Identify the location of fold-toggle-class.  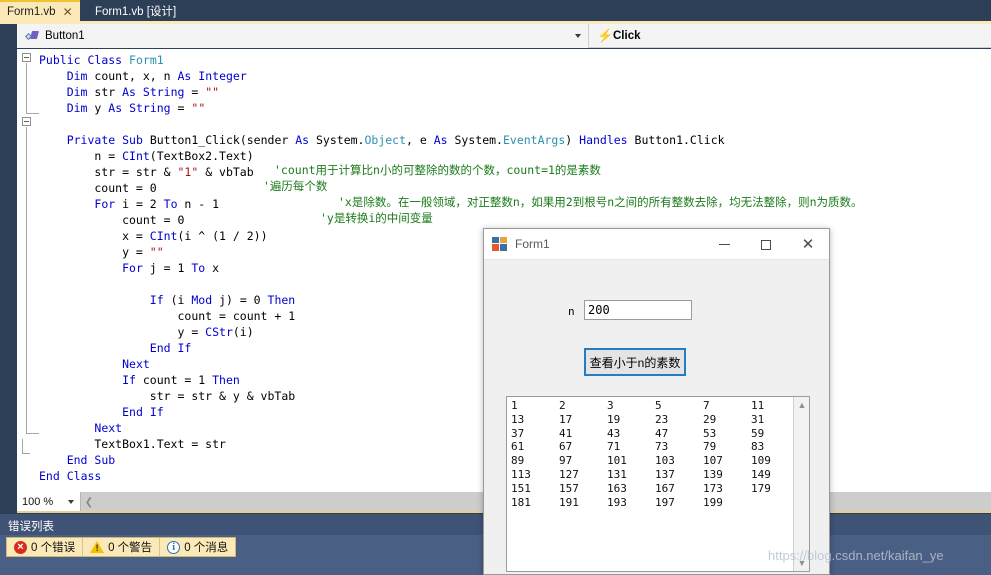
(26, 57).